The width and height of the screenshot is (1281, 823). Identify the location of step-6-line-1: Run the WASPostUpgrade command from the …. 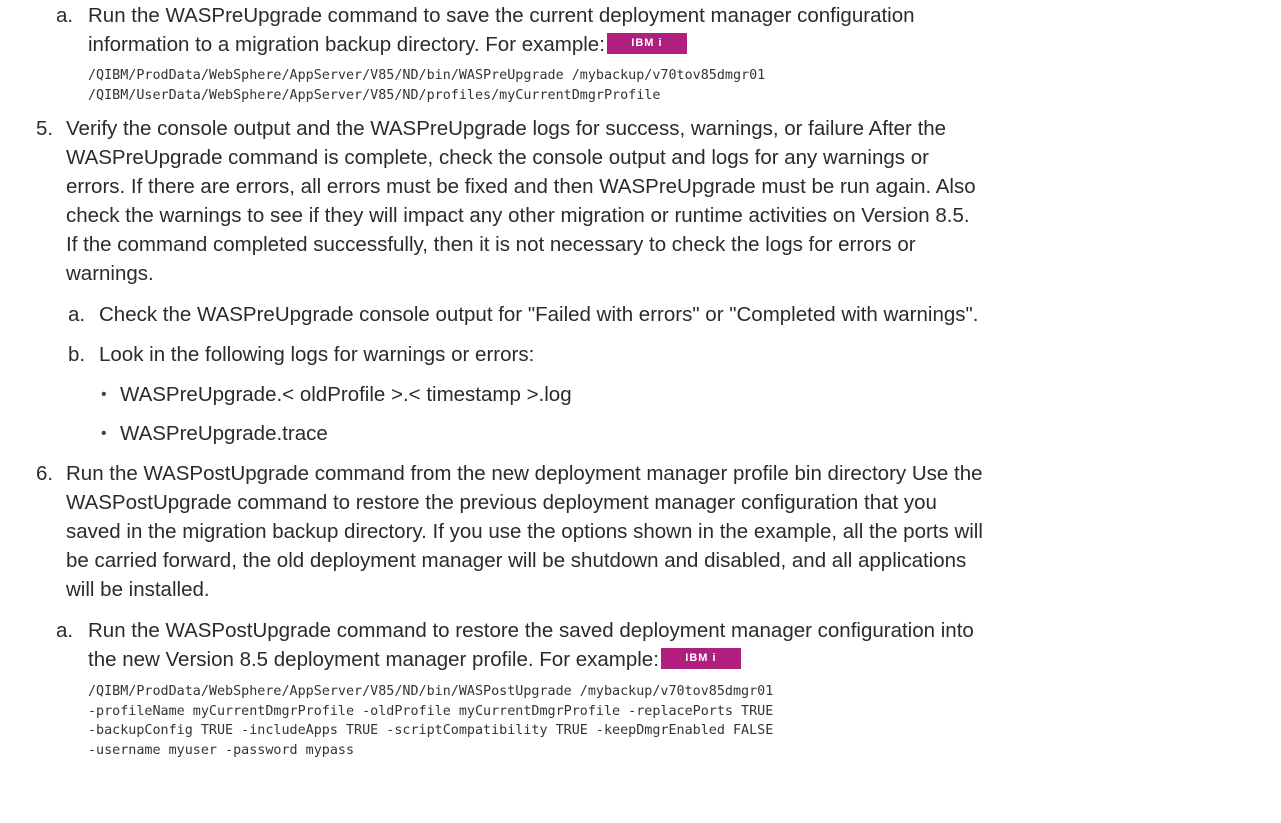
(524, 473).